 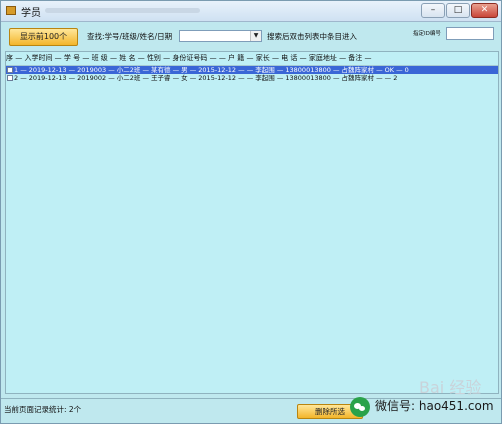 What do you see at coordinates (360, 407) in the screenshot?
I see `wechat-icon` at bounding box center [360, 407].